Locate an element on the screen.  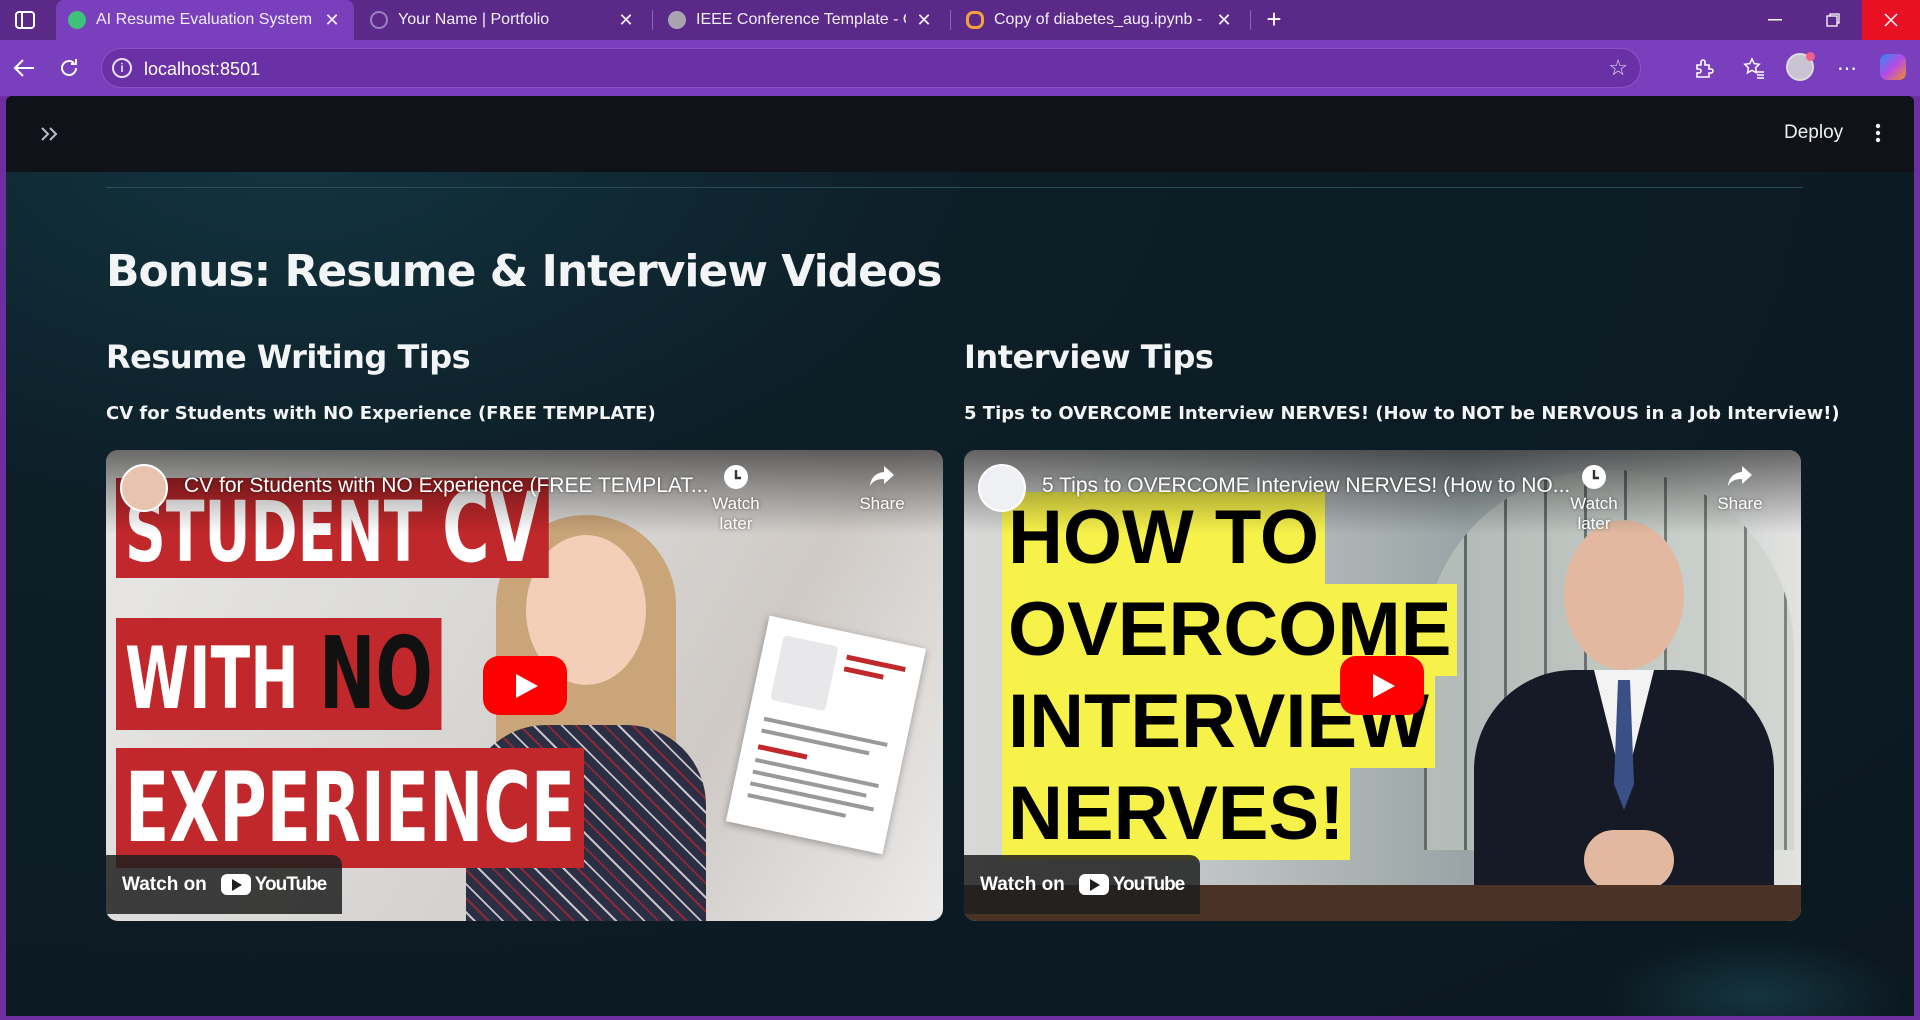
tab-ieee: IEEE Conference Template - Online ✕ is located at coordinates (801, 20).